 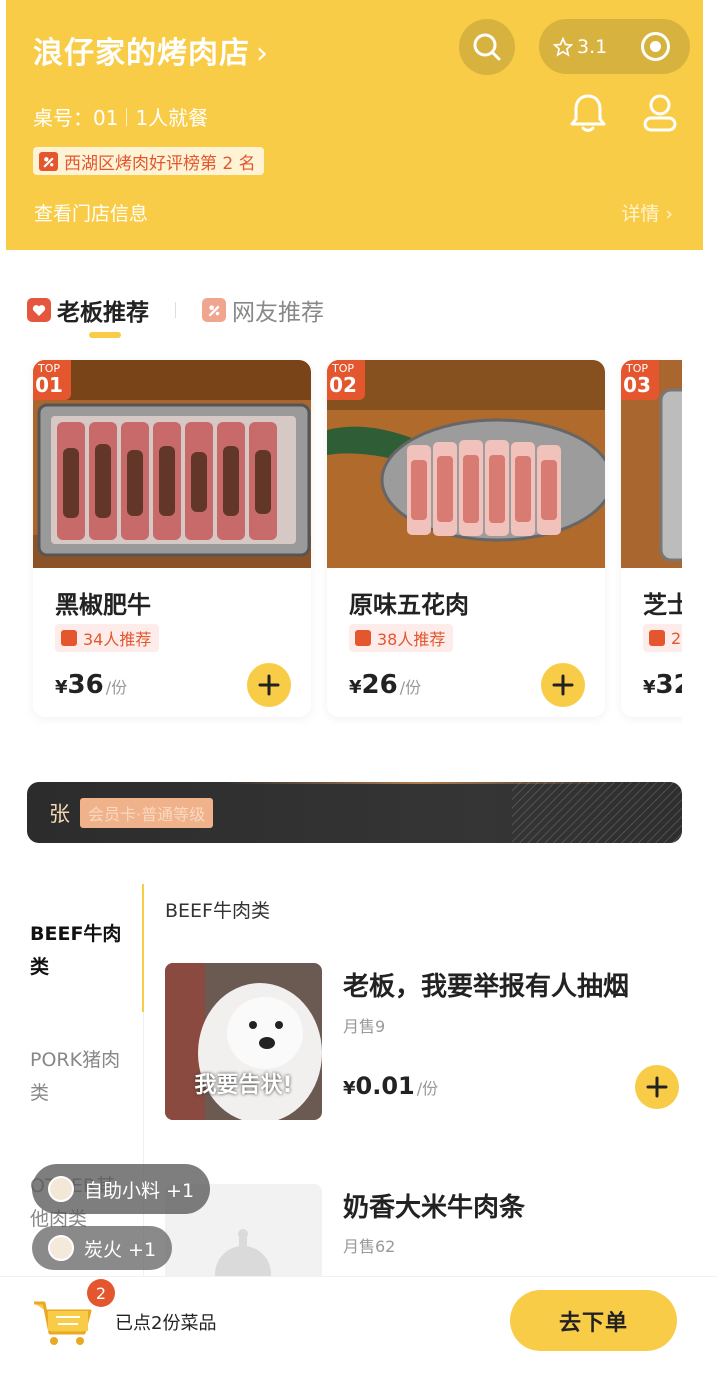 I want to click on recommend-count-badge: 2, so click(x=662, y=638).